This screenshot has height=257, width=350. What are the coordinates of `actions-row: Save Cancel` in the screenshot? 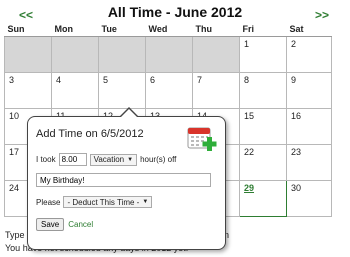 It's located at (64, 224).